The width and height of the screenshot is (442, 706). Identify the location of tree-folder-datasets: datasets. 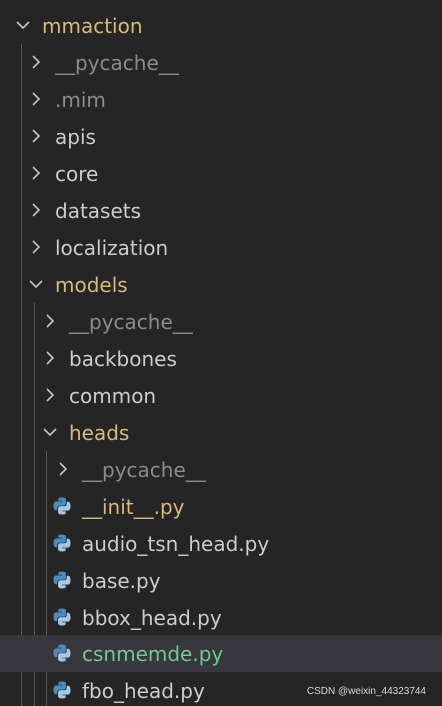
(221, 210).